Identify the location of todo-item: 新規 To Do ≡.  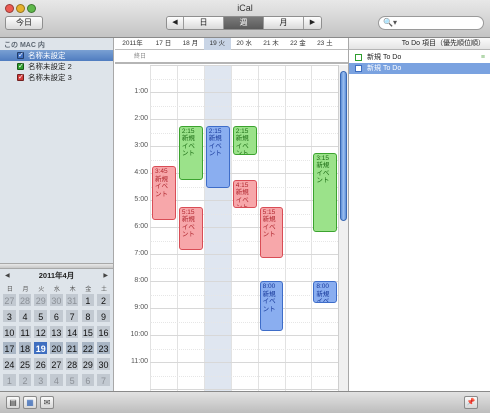
(419, 57).